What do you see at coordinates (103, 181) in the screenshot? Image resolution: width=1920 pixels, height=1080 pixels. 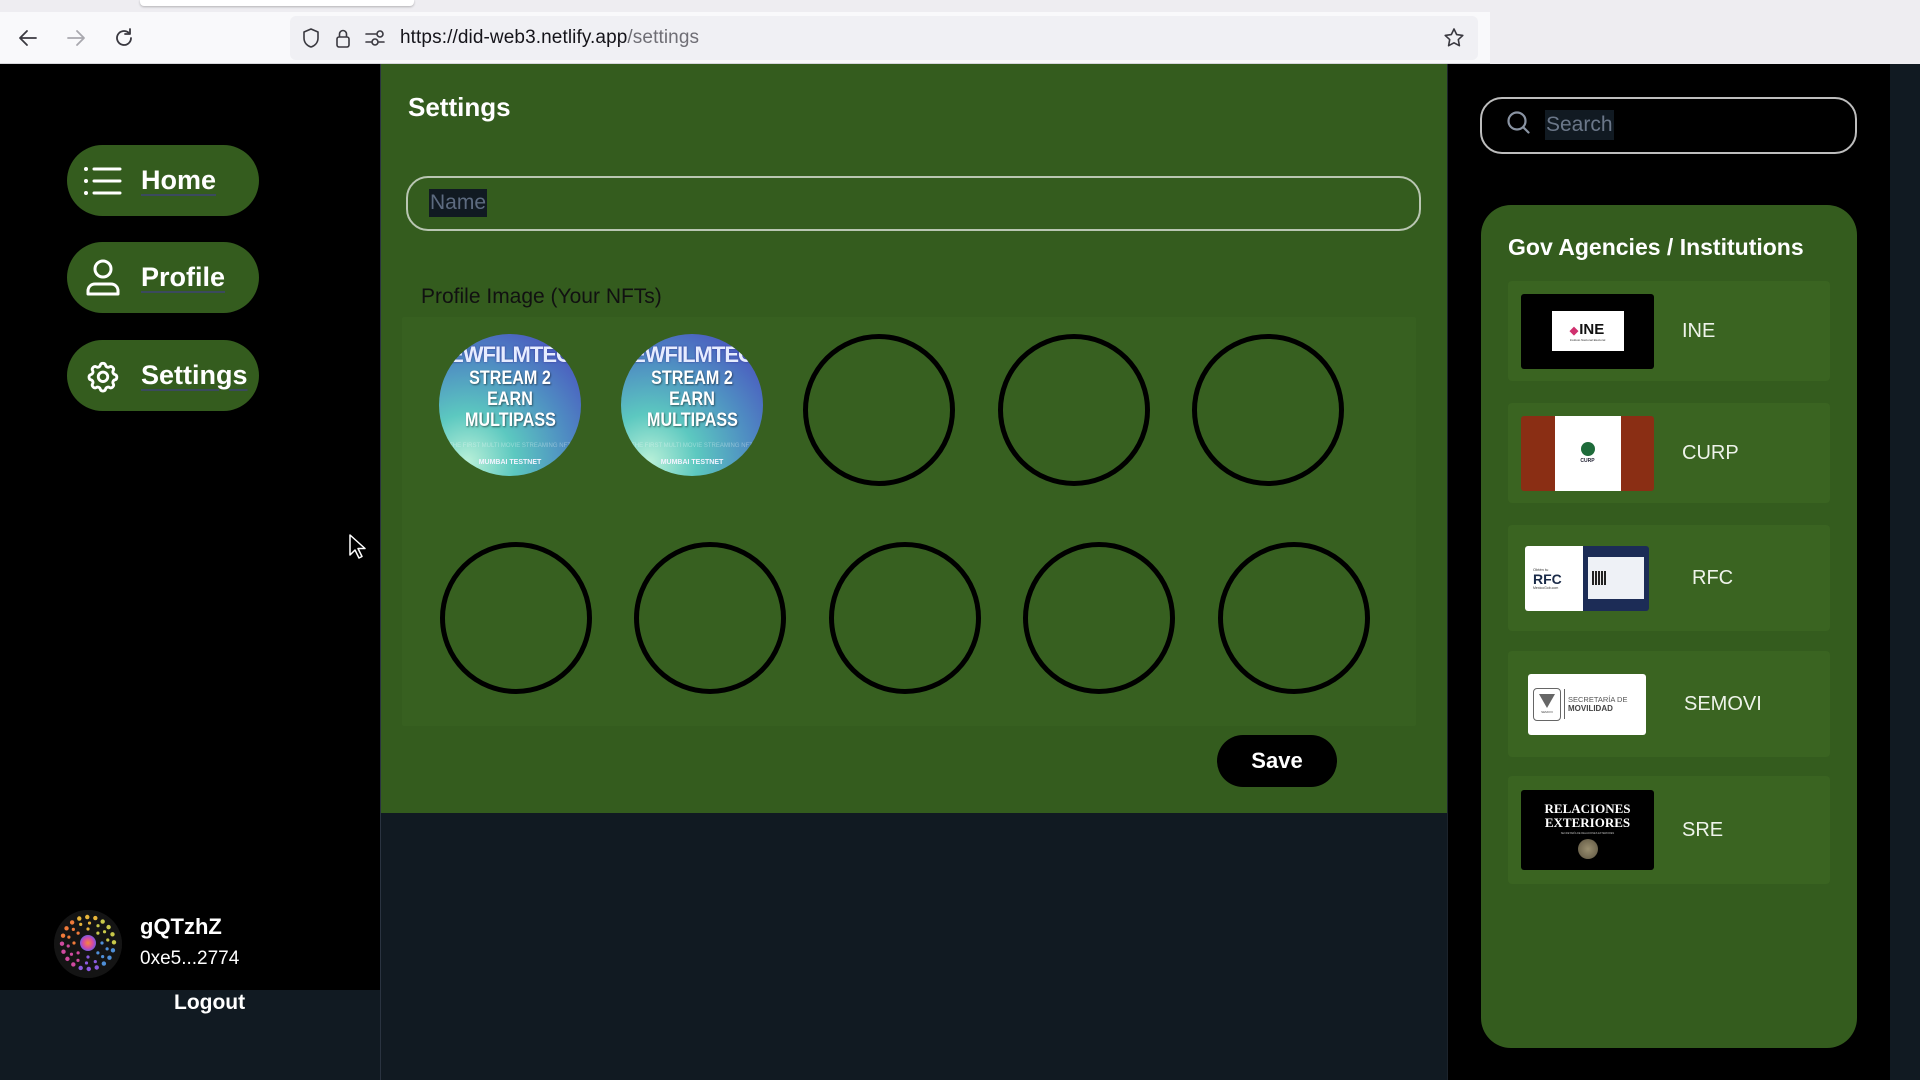 I see `list-icon` at bounding box center [103, 181].